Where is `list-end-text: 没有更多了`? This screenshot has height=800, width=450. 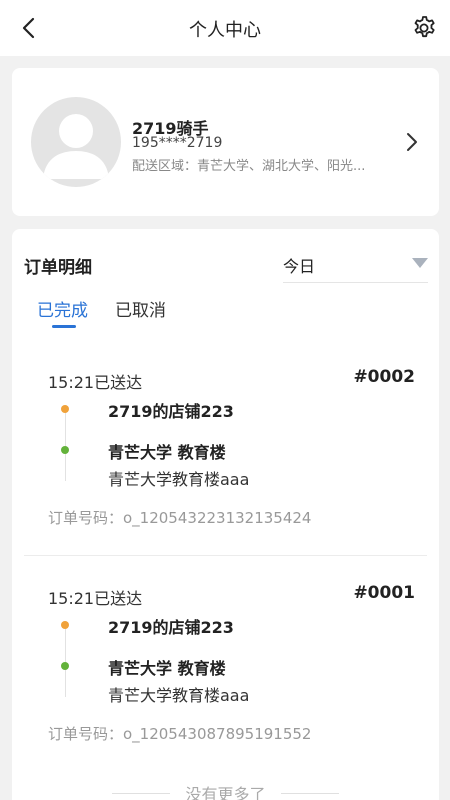 list-end-text: 没有更多了 is located at coordinates (225, 792).